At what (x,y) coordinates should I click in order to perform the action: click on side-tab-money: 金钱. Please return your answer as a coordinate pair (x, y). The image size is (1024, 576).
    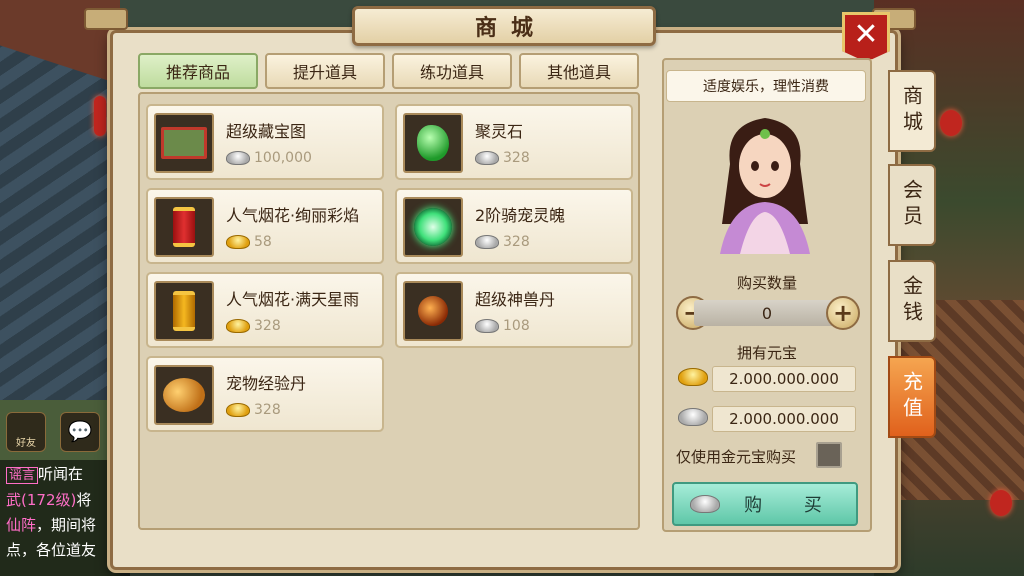
    Looking at the image, I should click on (912, 301).